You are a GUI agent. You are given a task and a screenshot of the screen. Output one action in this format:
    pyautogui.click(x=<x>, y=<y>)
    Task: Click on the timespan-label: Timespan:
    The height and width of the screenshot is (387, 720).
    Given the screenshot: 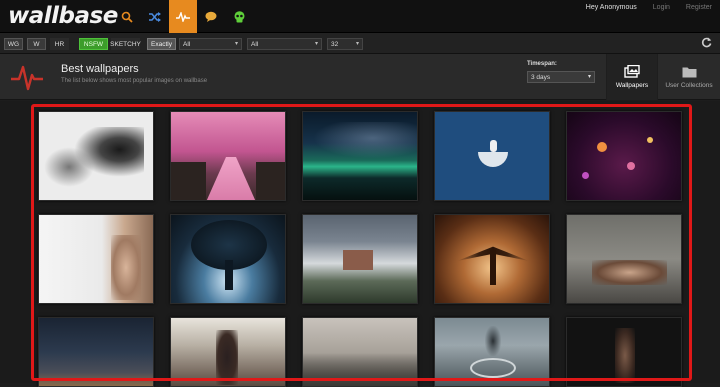 What is the action you would take?
    pyautogui.click(x=542, y=64)
    